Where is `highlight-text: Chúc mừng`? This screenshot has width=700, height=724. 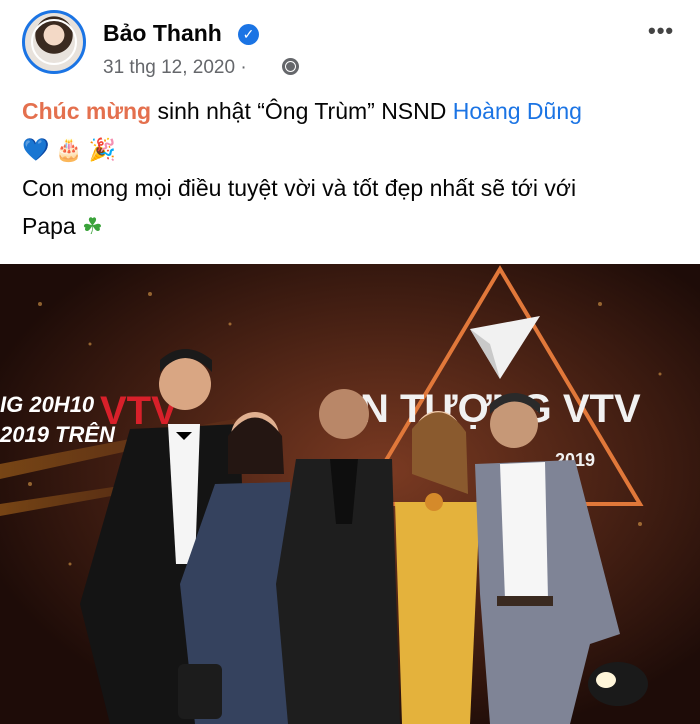 highlight-text: Chúc mừng is located at coordinates (87, 111).